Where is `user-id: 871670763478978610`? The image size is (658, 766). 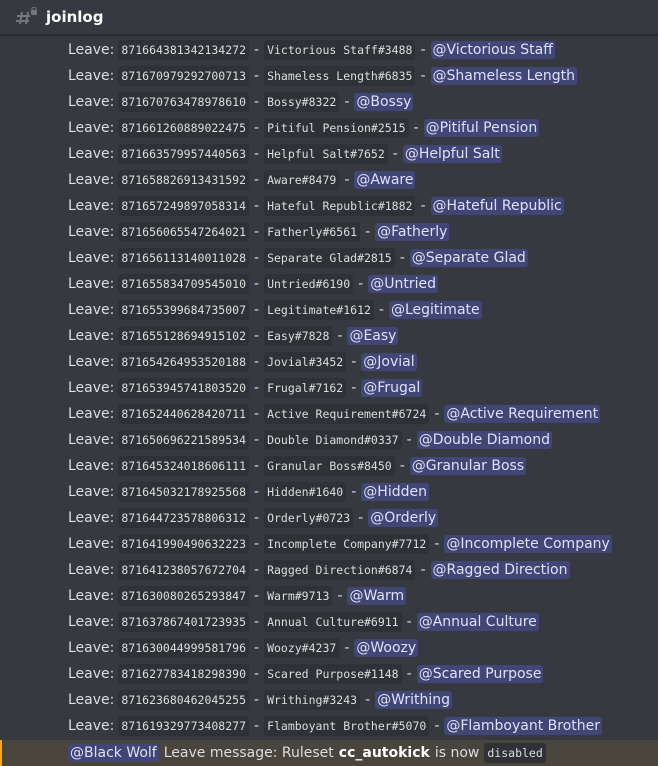
user-id: 871670763478978610 is located at coordinates (183, 102).